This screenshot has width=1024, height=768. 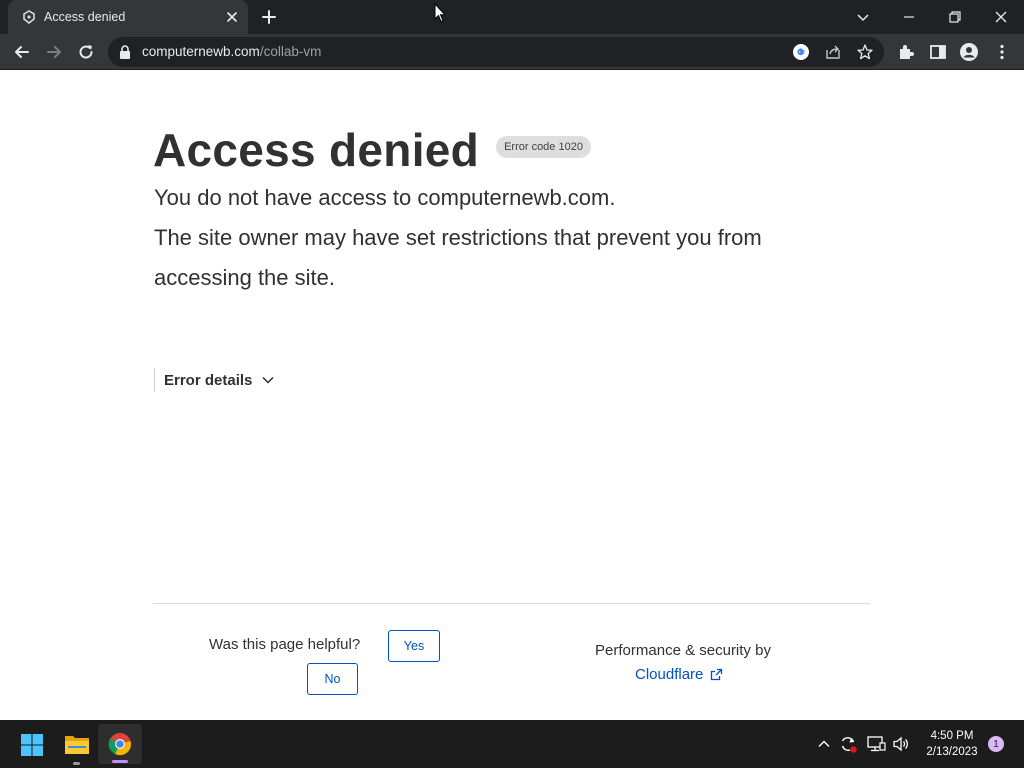 What do you see at coordinates (863, 17) in the screenshot?
I see `tab-search-chevron-icon` at bounding box center [863, 17].